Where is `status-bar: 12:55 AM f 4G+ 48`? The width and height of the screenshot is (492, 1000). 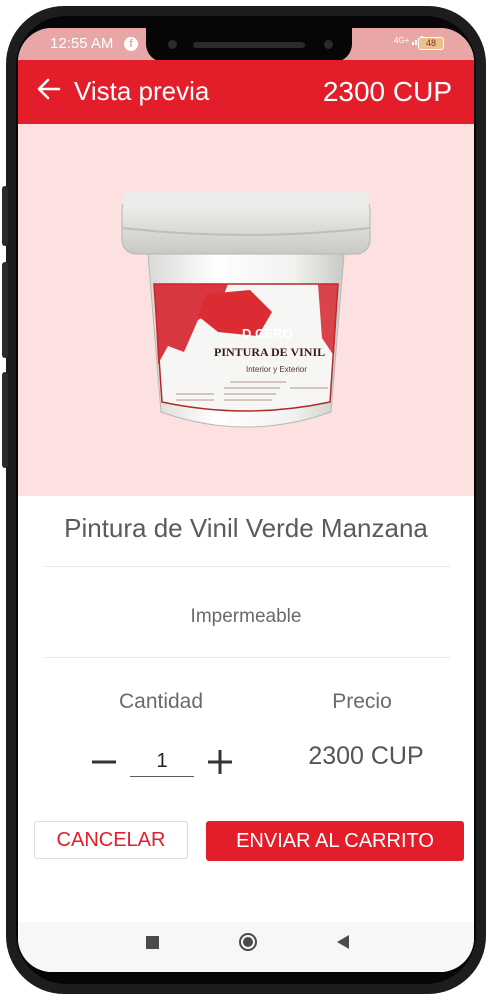
status-bar: 12:55 AM f 4G+ 48 is located at coordinates (246, 45).